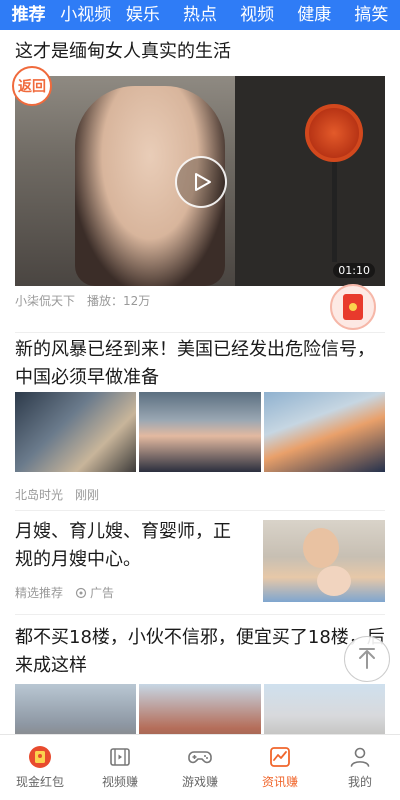 This screenshot has width=400, height=800. I want to click on tab-hot: 热点, so click(199, 15).